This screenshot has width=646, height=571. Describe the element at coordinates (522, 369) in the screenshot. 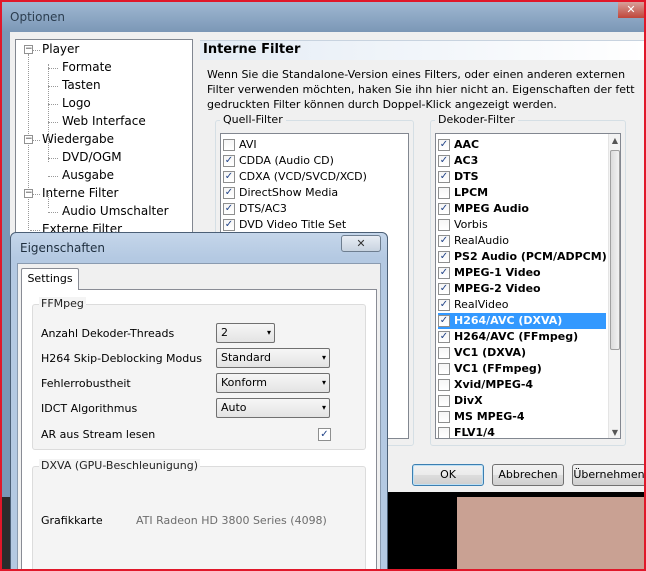

I see `filter-item: VC1 (FFmpeg)` at that location.